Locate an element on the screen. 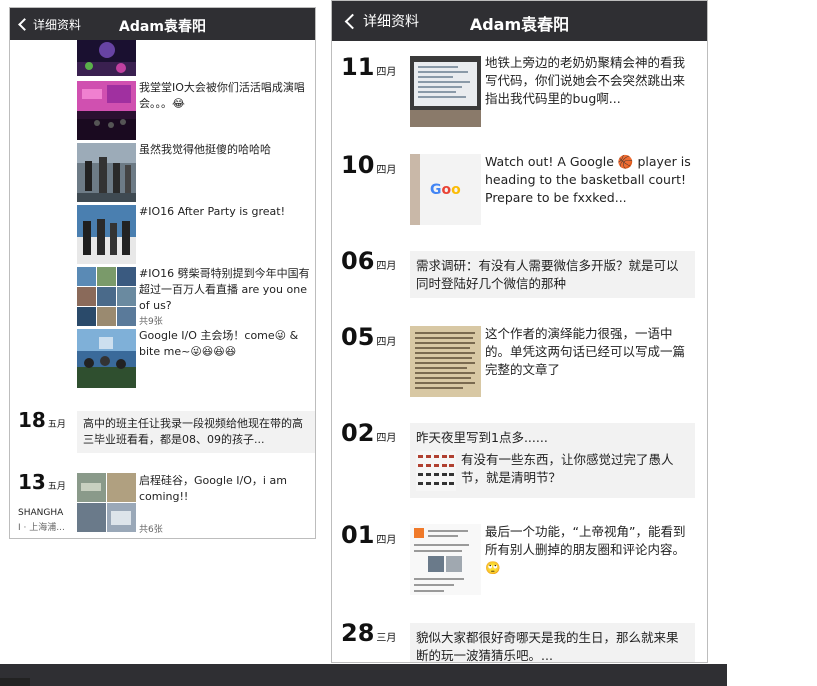 The width and height of the screenshot is (817, 686). day-number: 13 is located at coordinates (32, 482).